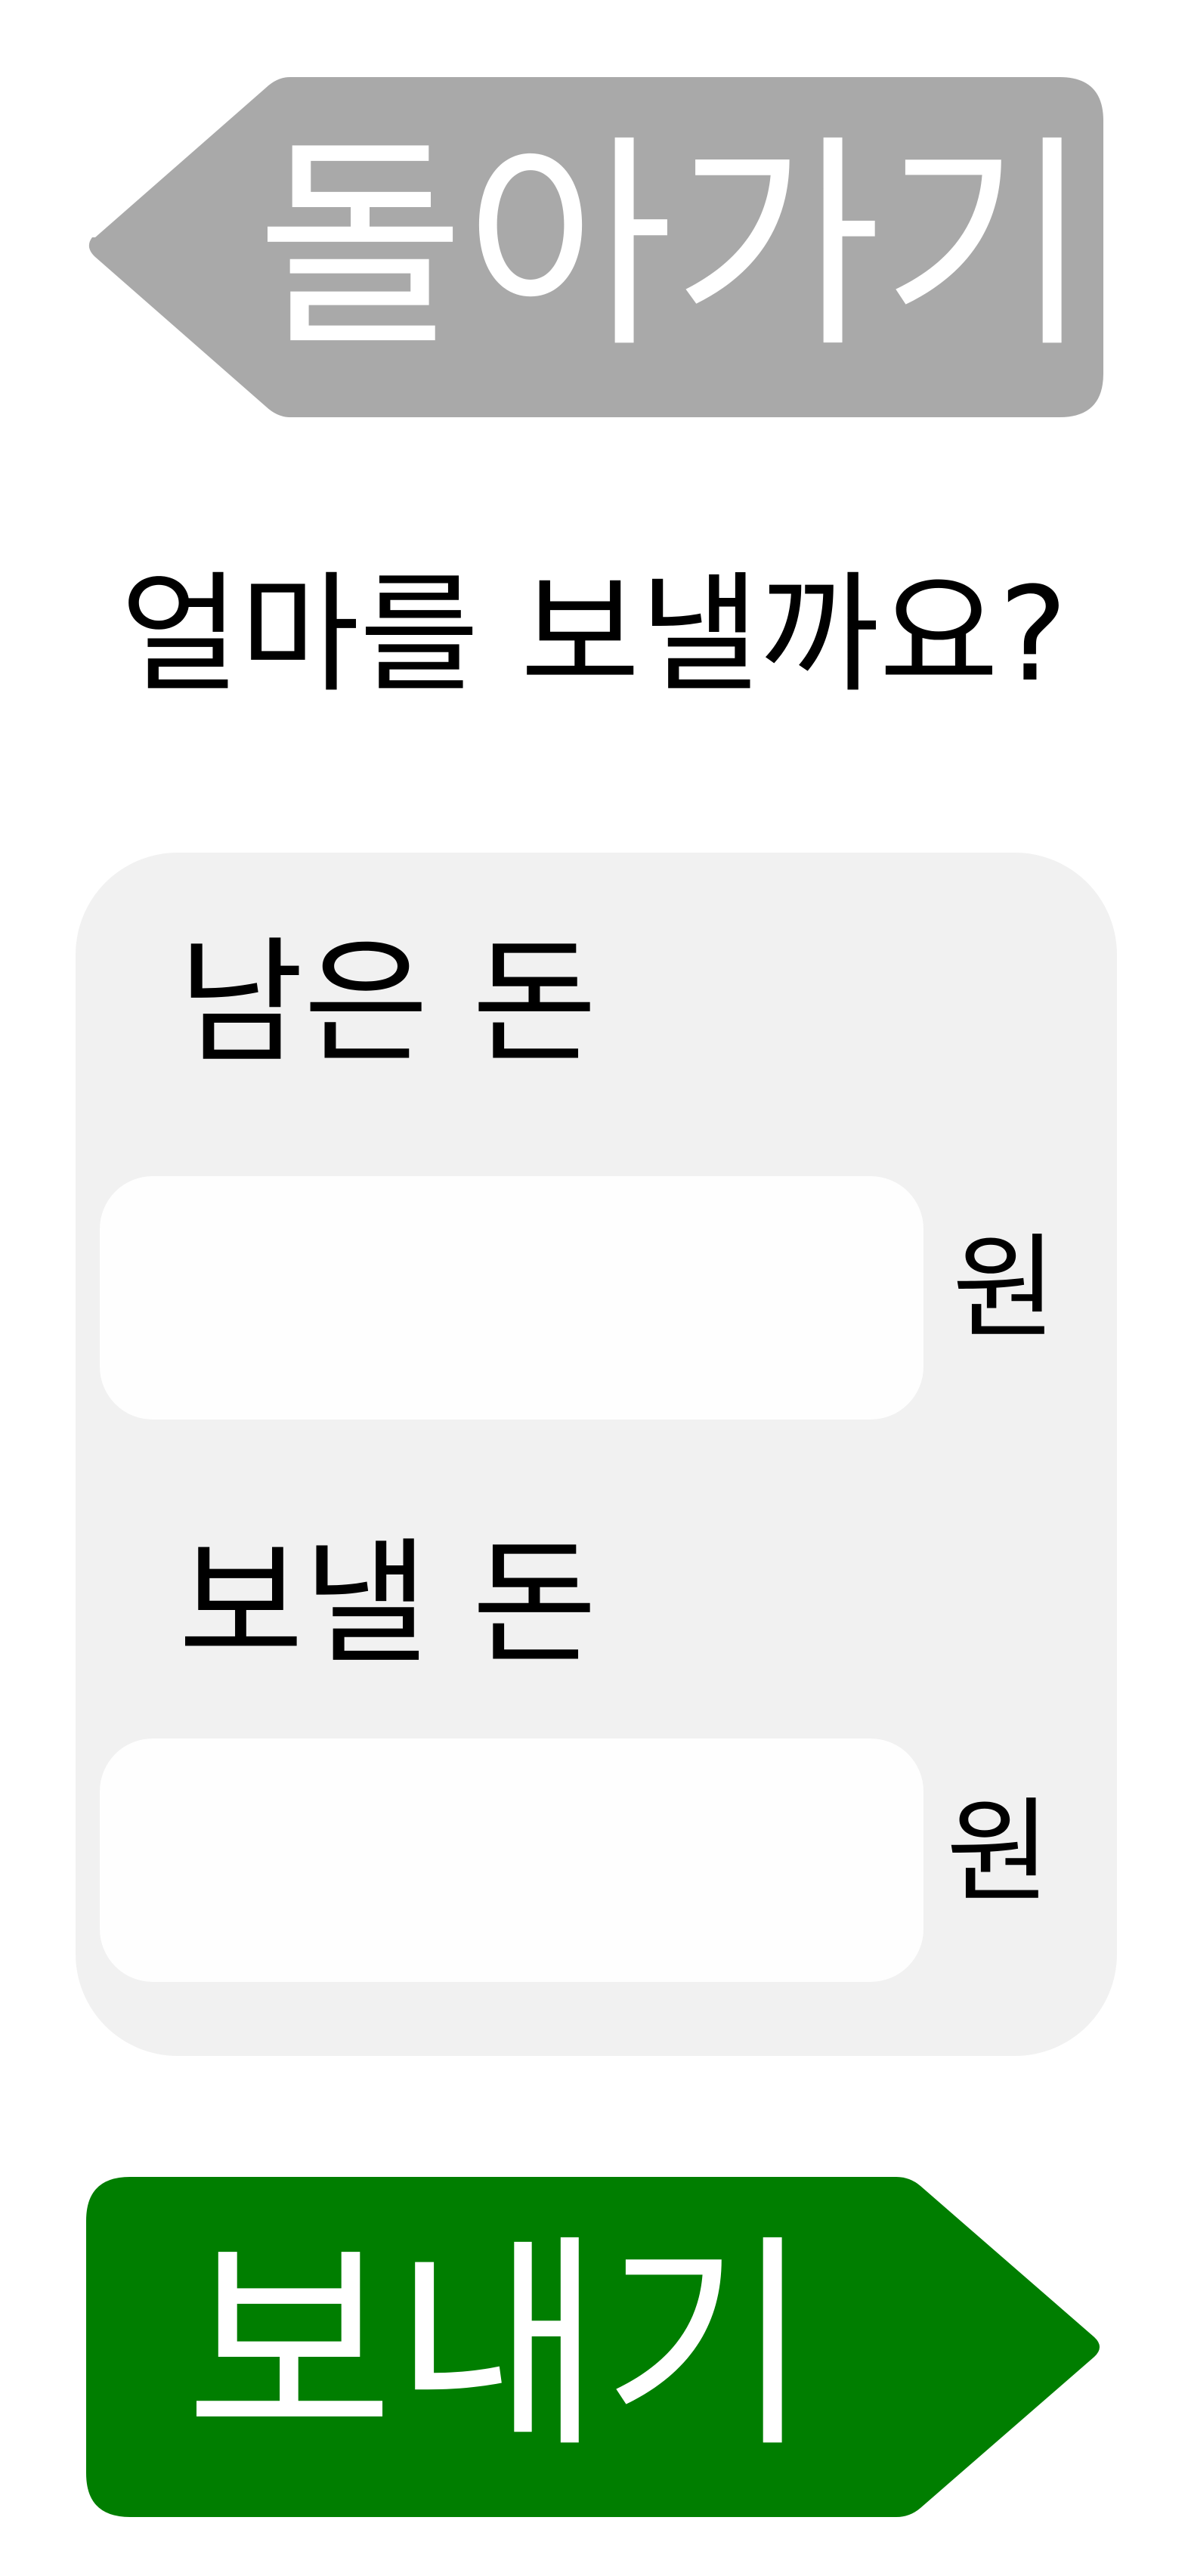 This screenshot has height=2576, width=1188. Describe the element at coordinates (1005, 1289) in the screenshot. I see `remaining-money-unit: 원` at that location.